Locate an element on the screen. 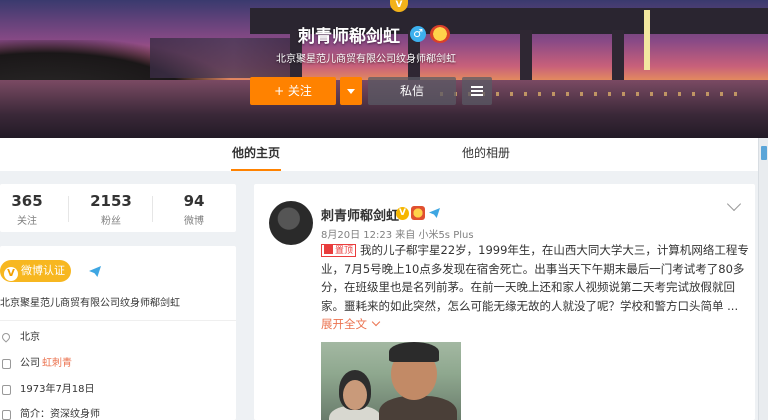 Image resolution: width=768 pixels, height=420 pixels. info-icon is located at coordinates (6, 415).